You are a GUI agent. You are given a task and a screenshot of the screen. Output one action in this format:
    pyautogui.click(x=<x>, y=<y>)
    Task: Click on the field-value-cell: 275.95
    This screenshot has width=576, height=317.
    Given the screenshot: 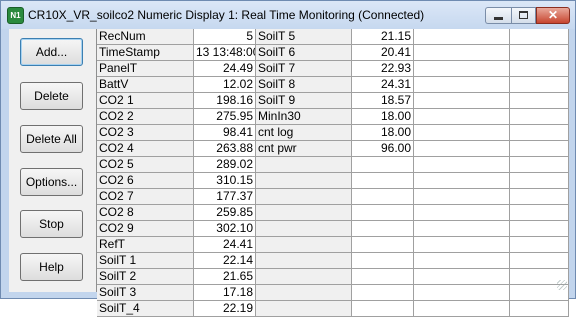 What is the action you would take?
    pyautogui.click(x=225, y=117)
    